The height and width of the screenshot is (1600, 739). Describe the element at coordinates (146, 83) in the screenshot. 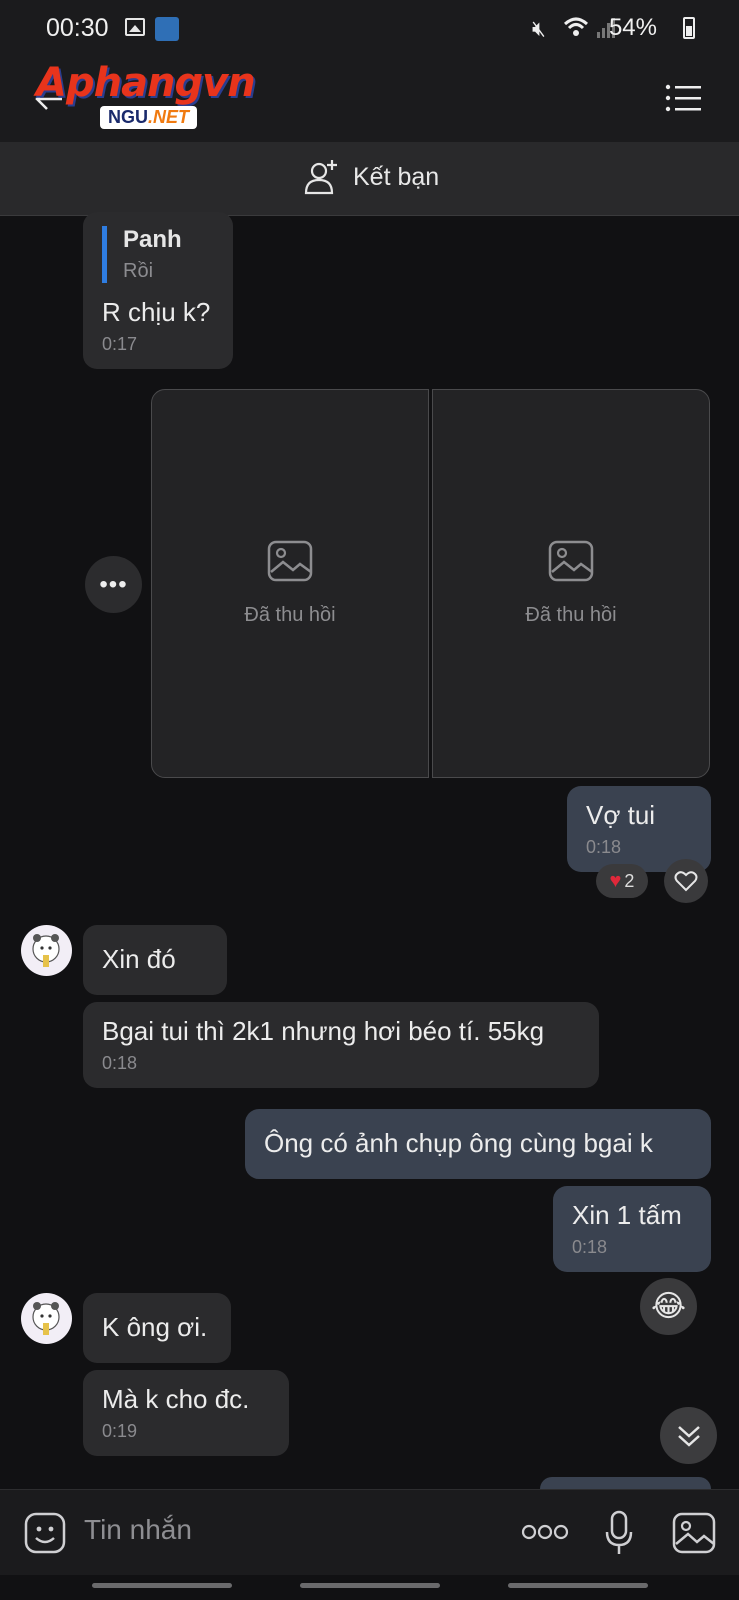

I see `logo-main-text: Aphangvn` at that location.